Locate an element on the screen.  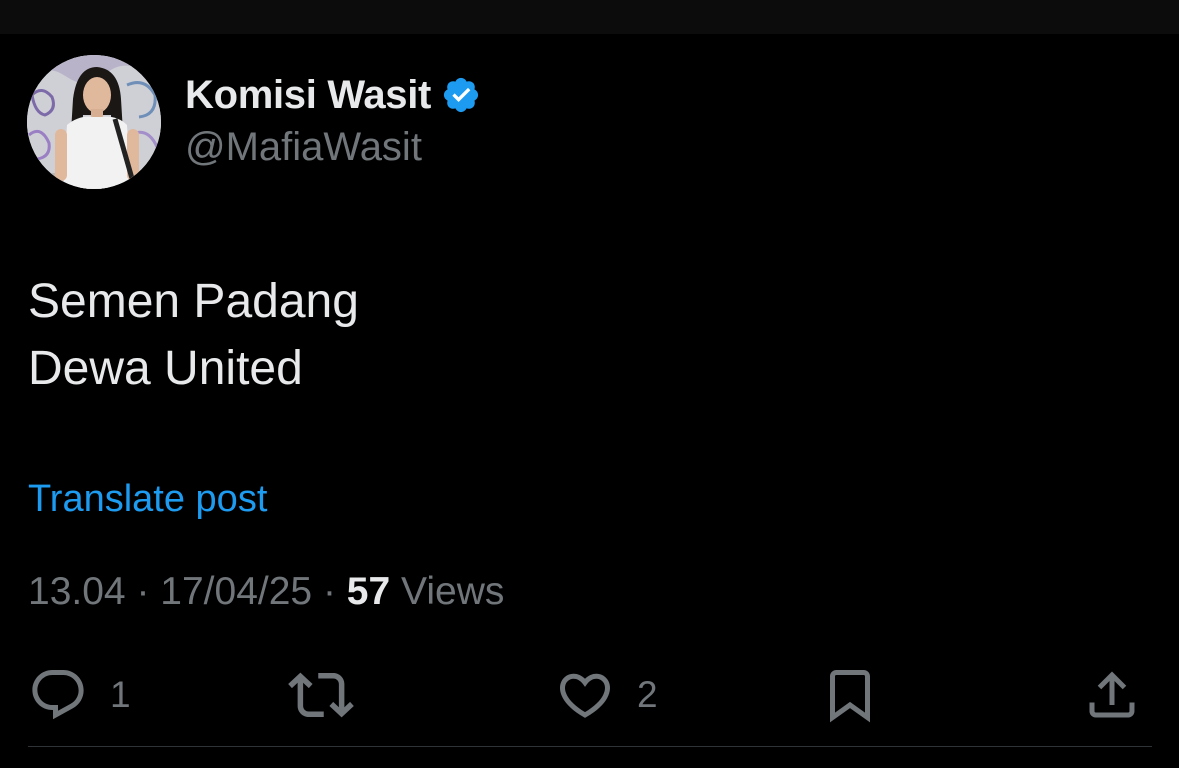
repost-icon is located at coordinates (321, 695).